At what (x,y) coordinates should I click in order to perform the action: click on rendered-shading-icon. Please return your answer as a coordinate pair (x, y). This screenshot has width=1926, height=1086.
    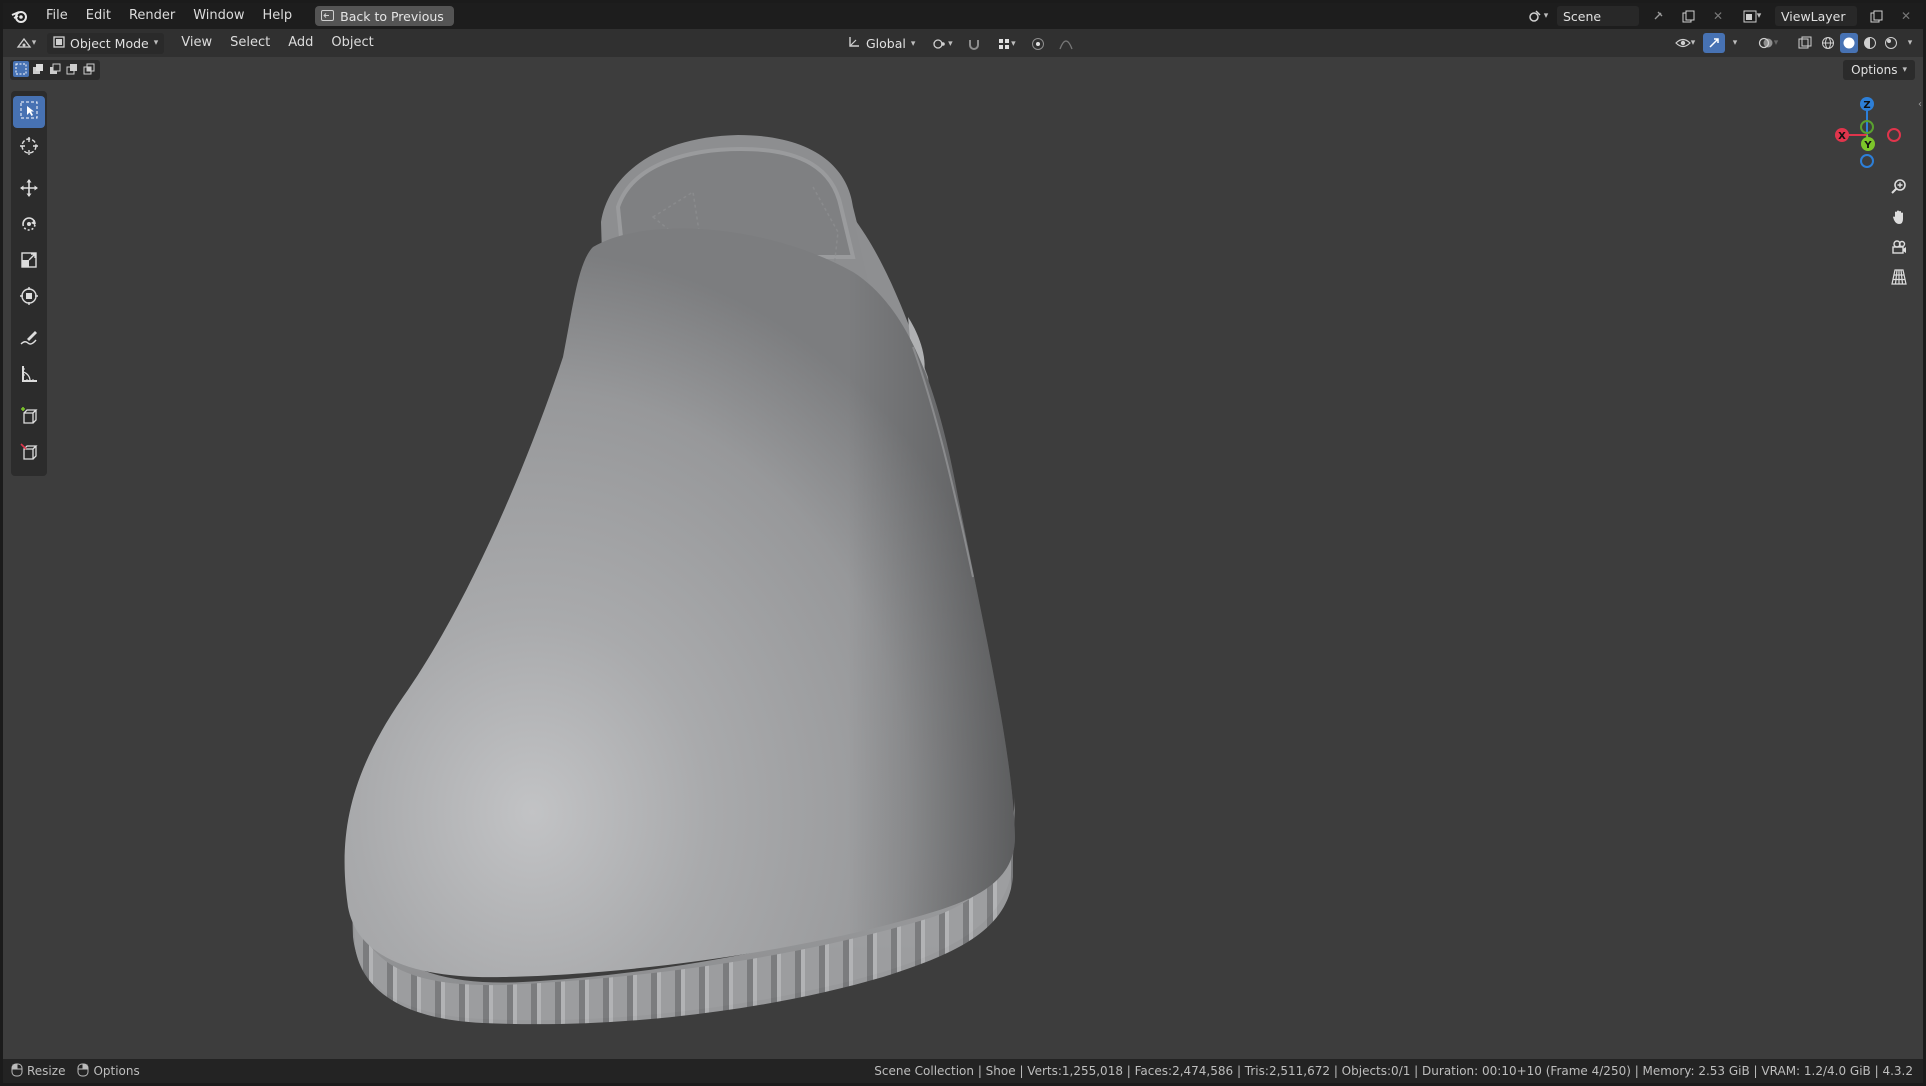
    Looking at the image, I should click on (1891, 43).